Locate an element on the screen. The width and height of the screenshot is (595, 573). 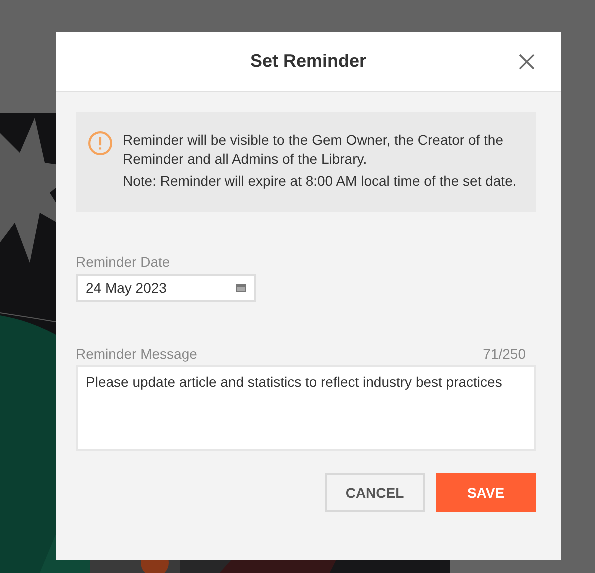
dialog-title: Set Reminder is located at coordinates (308, 61).